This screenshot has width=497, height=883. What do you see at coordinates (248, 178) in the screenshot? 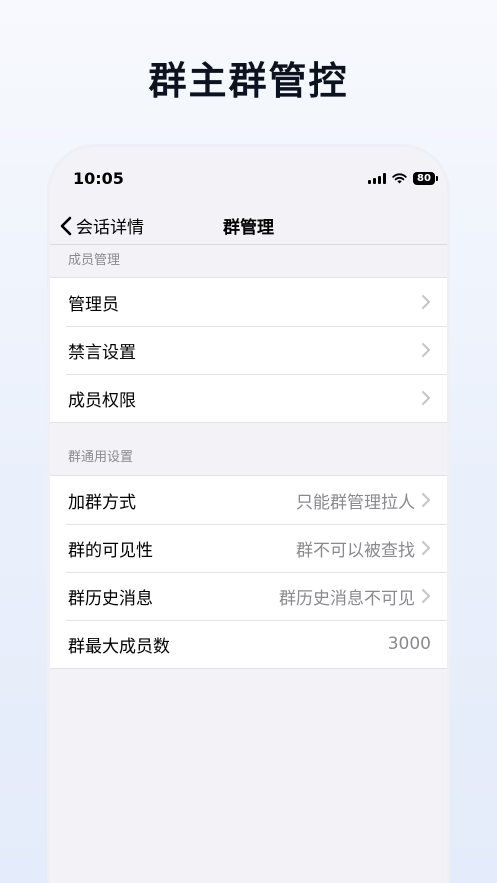
I see `status-bar: 10:05 80` at bounding box center [248, 178].